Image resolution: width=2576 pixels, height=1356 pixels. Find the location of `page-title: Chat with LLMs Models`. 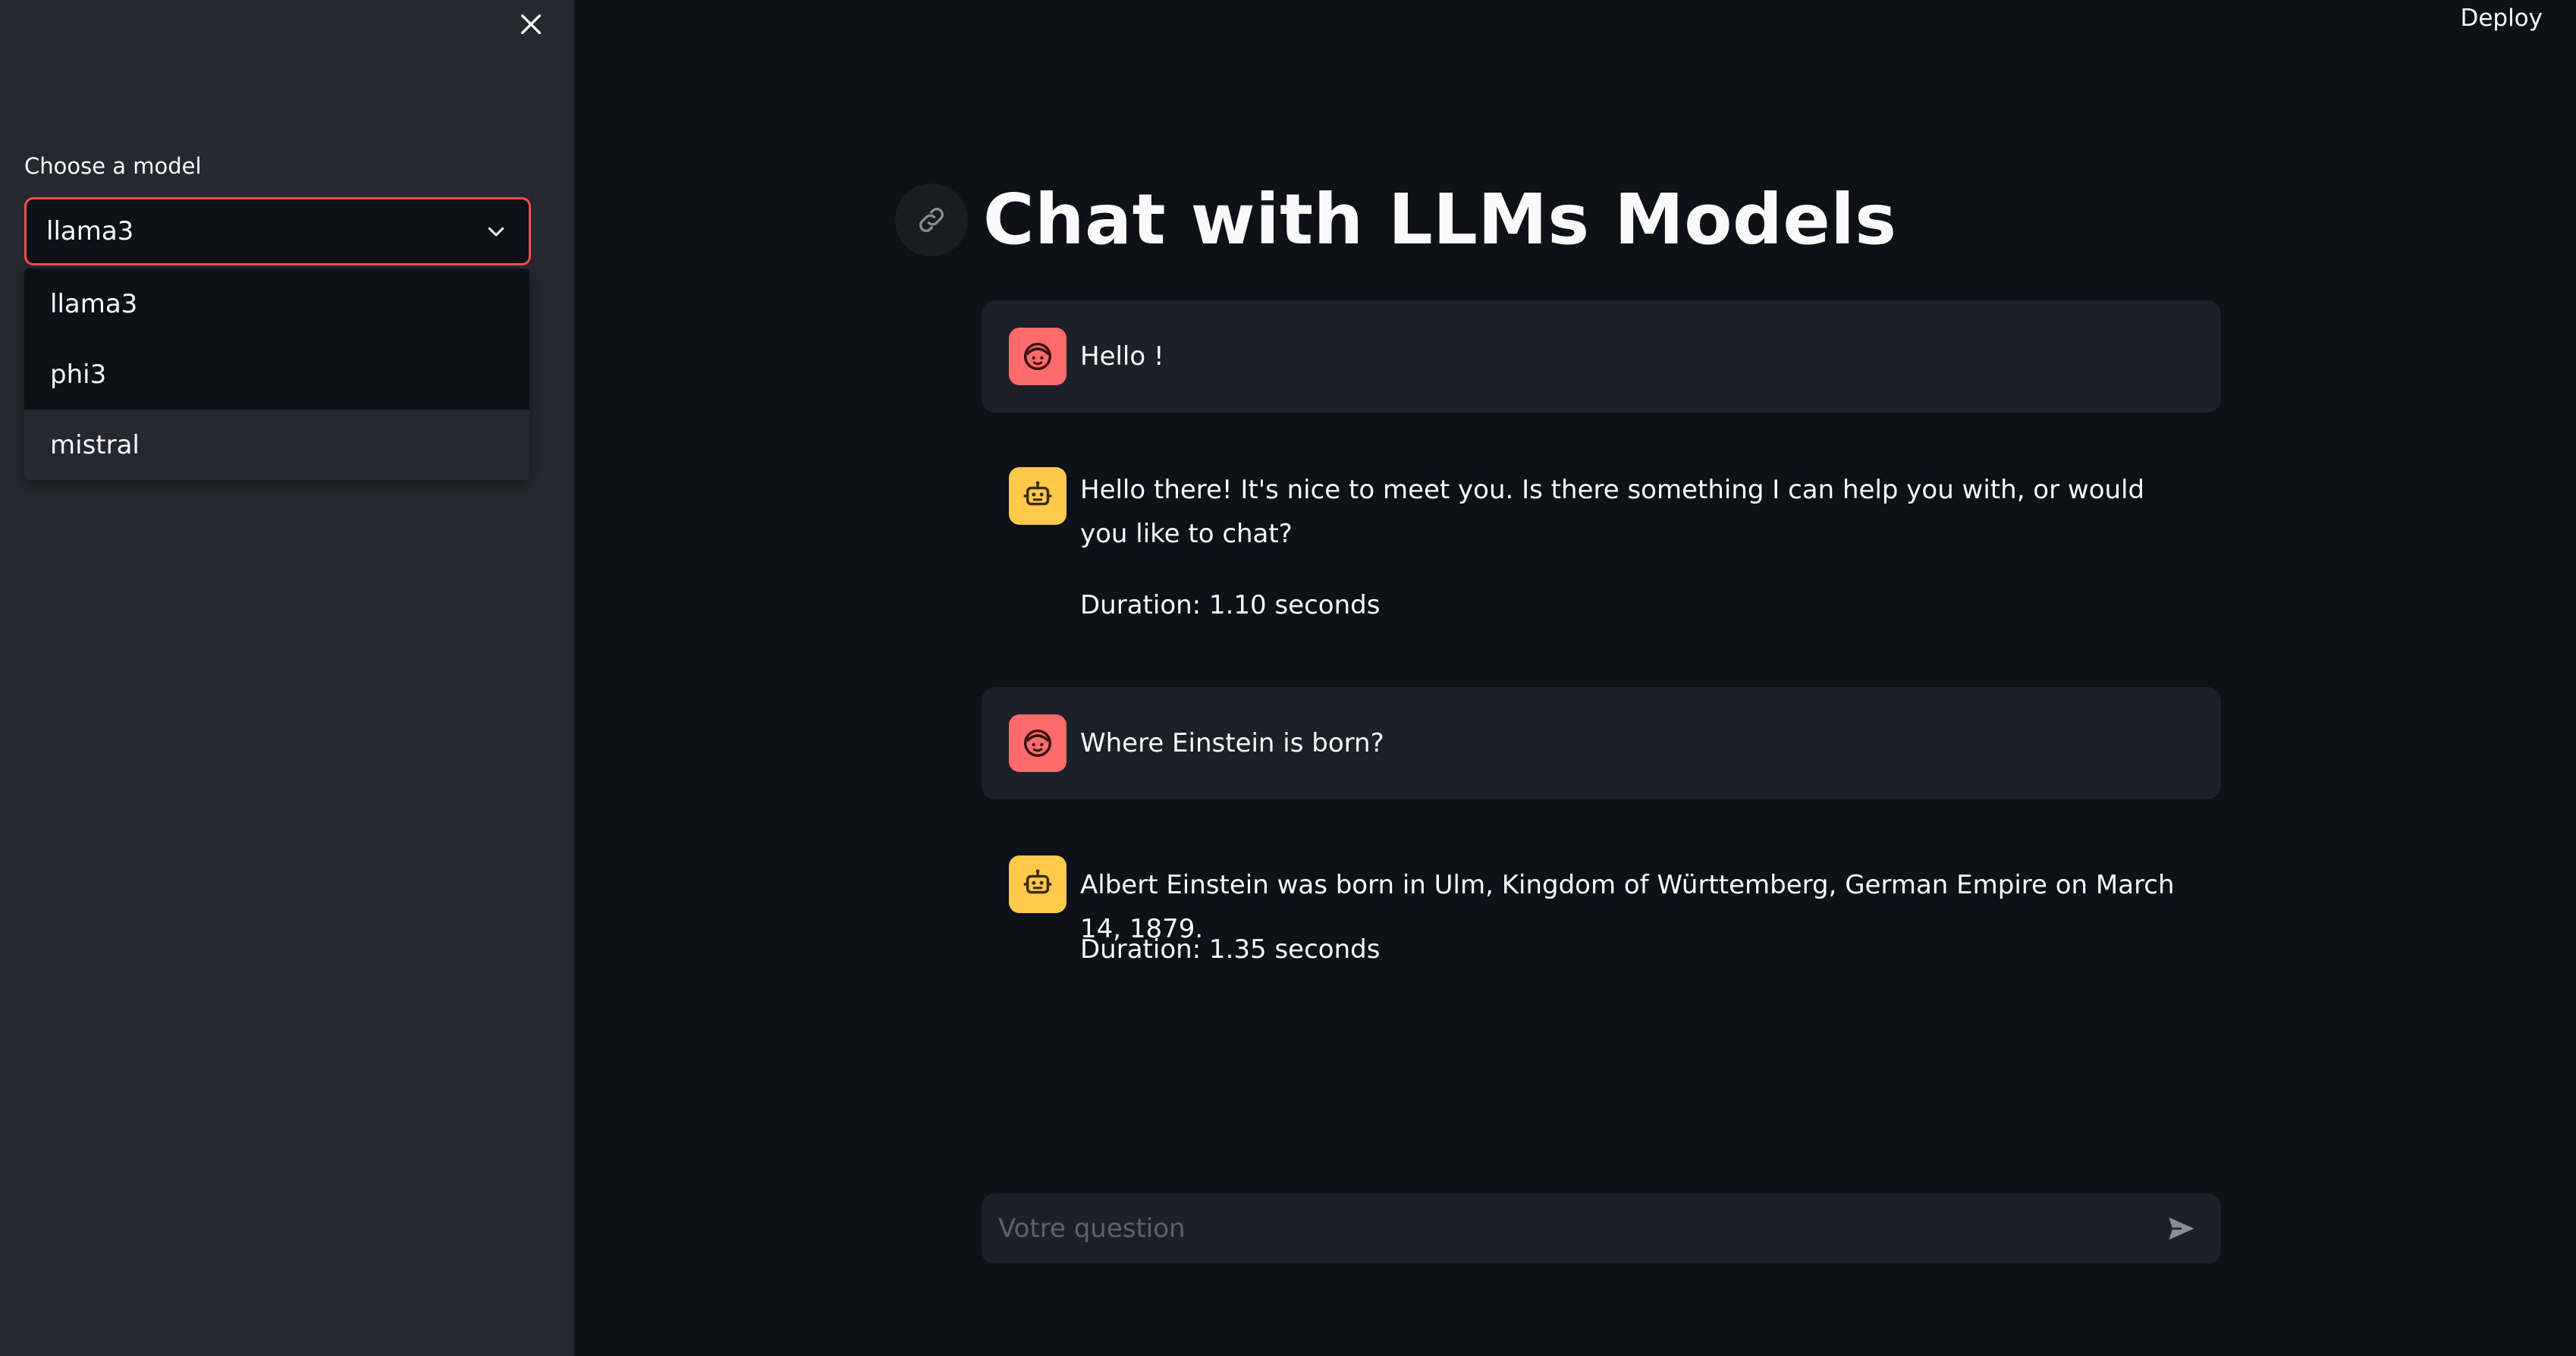

page-title: Chat with LLMs Models is located at coordinates (1440, 219).